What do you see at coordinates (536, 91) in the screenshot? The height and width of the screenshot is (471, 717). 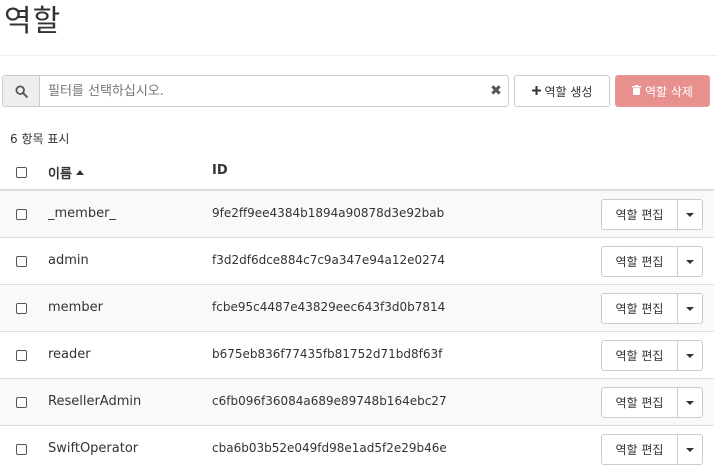 I see `plus-icon` at bounding box center [536, 91].